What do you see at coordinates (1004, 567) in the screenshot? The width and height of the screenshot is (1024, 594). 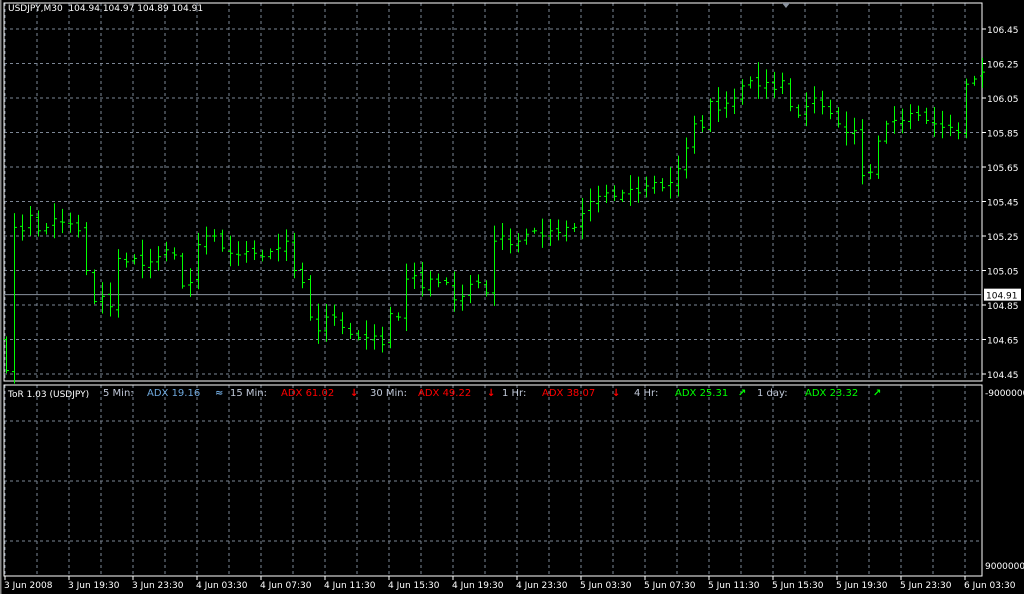 I see `indicator-scale-bottom: 9000000` at bounding box center [1004, 567].